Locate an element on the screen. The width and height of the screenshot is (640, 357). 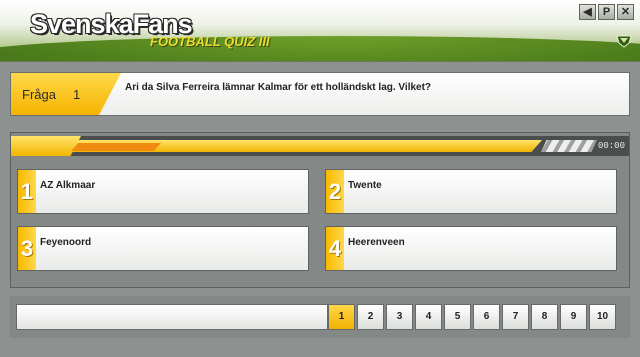
question-button-8: 8 is located at coordinates (544, 317).